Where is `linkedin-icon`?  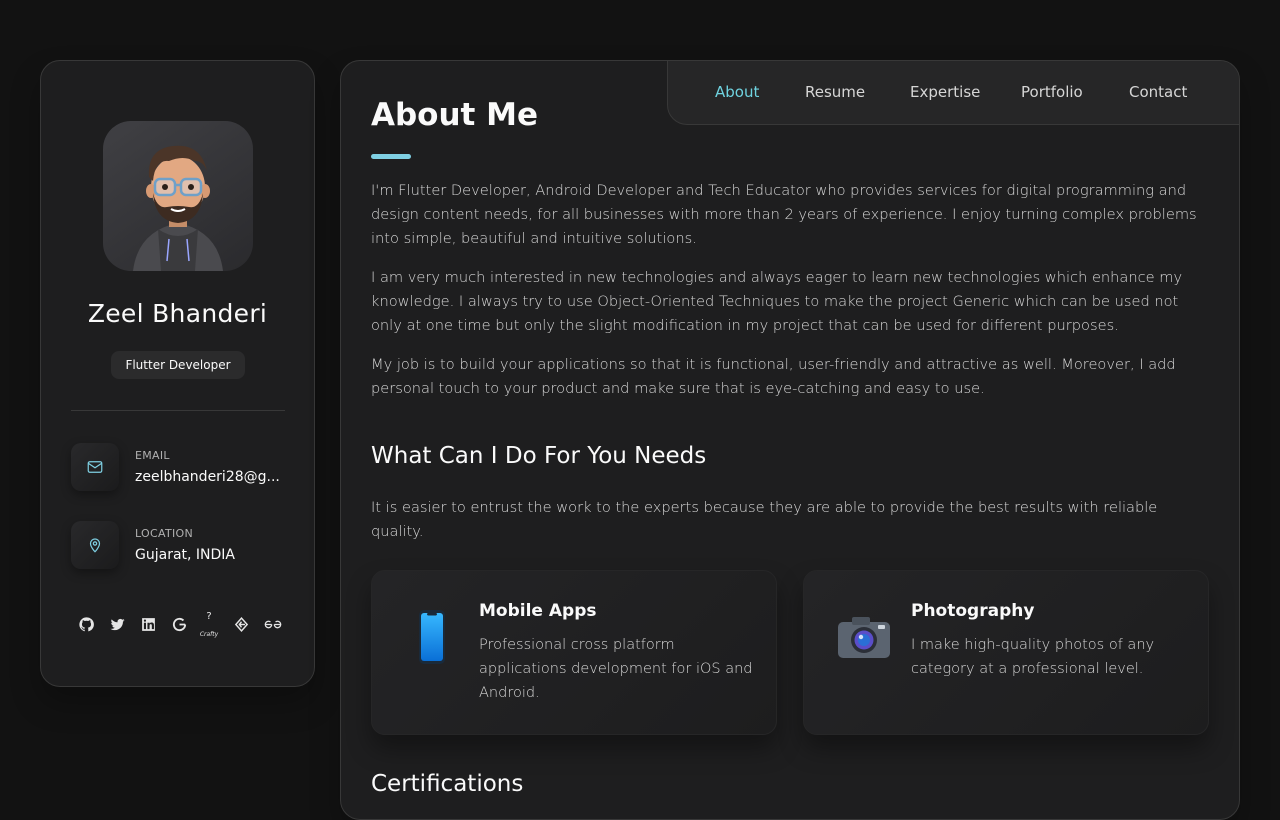 linkedin-icon is located at coordinates (148, 624).